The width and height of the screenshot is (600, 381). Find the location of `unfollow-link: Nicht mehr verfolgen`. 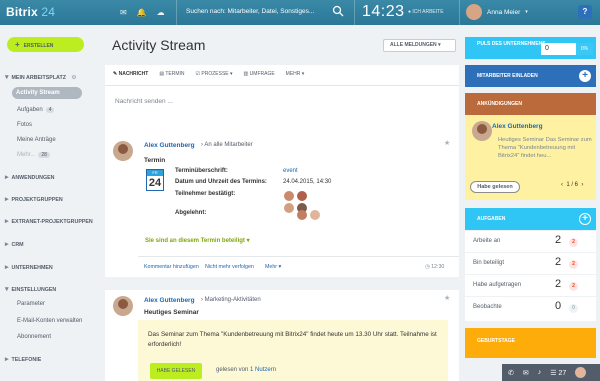

unfollow-link: Nicht mehr verfolgen is located at coordinates (229, 267).